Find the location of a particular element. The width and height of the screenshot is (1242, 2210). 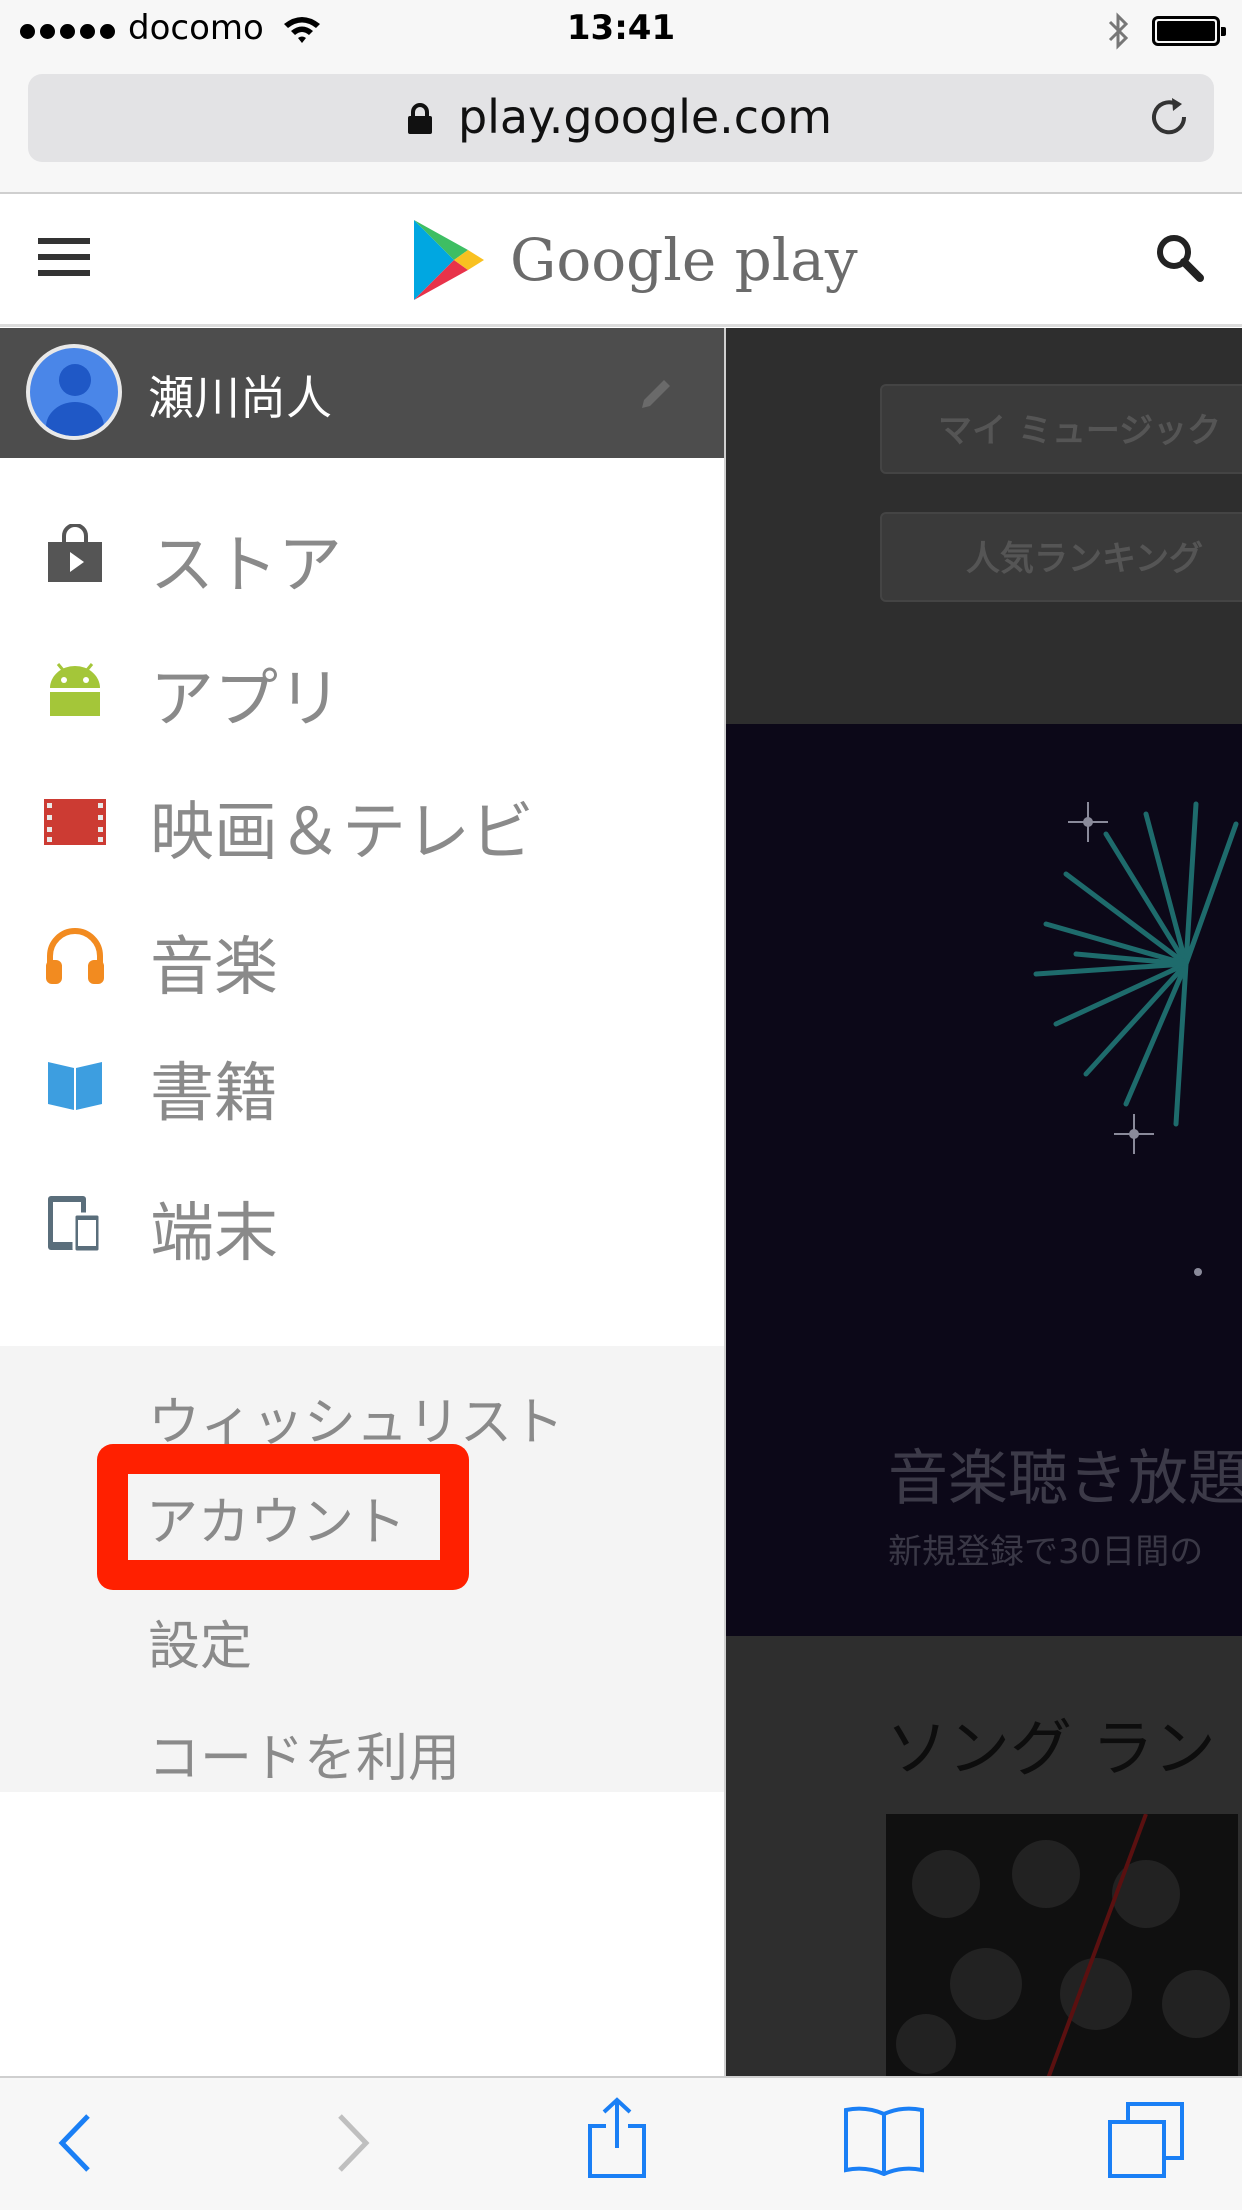

address-bar: play.google.com is located at coordinates (621, 118).